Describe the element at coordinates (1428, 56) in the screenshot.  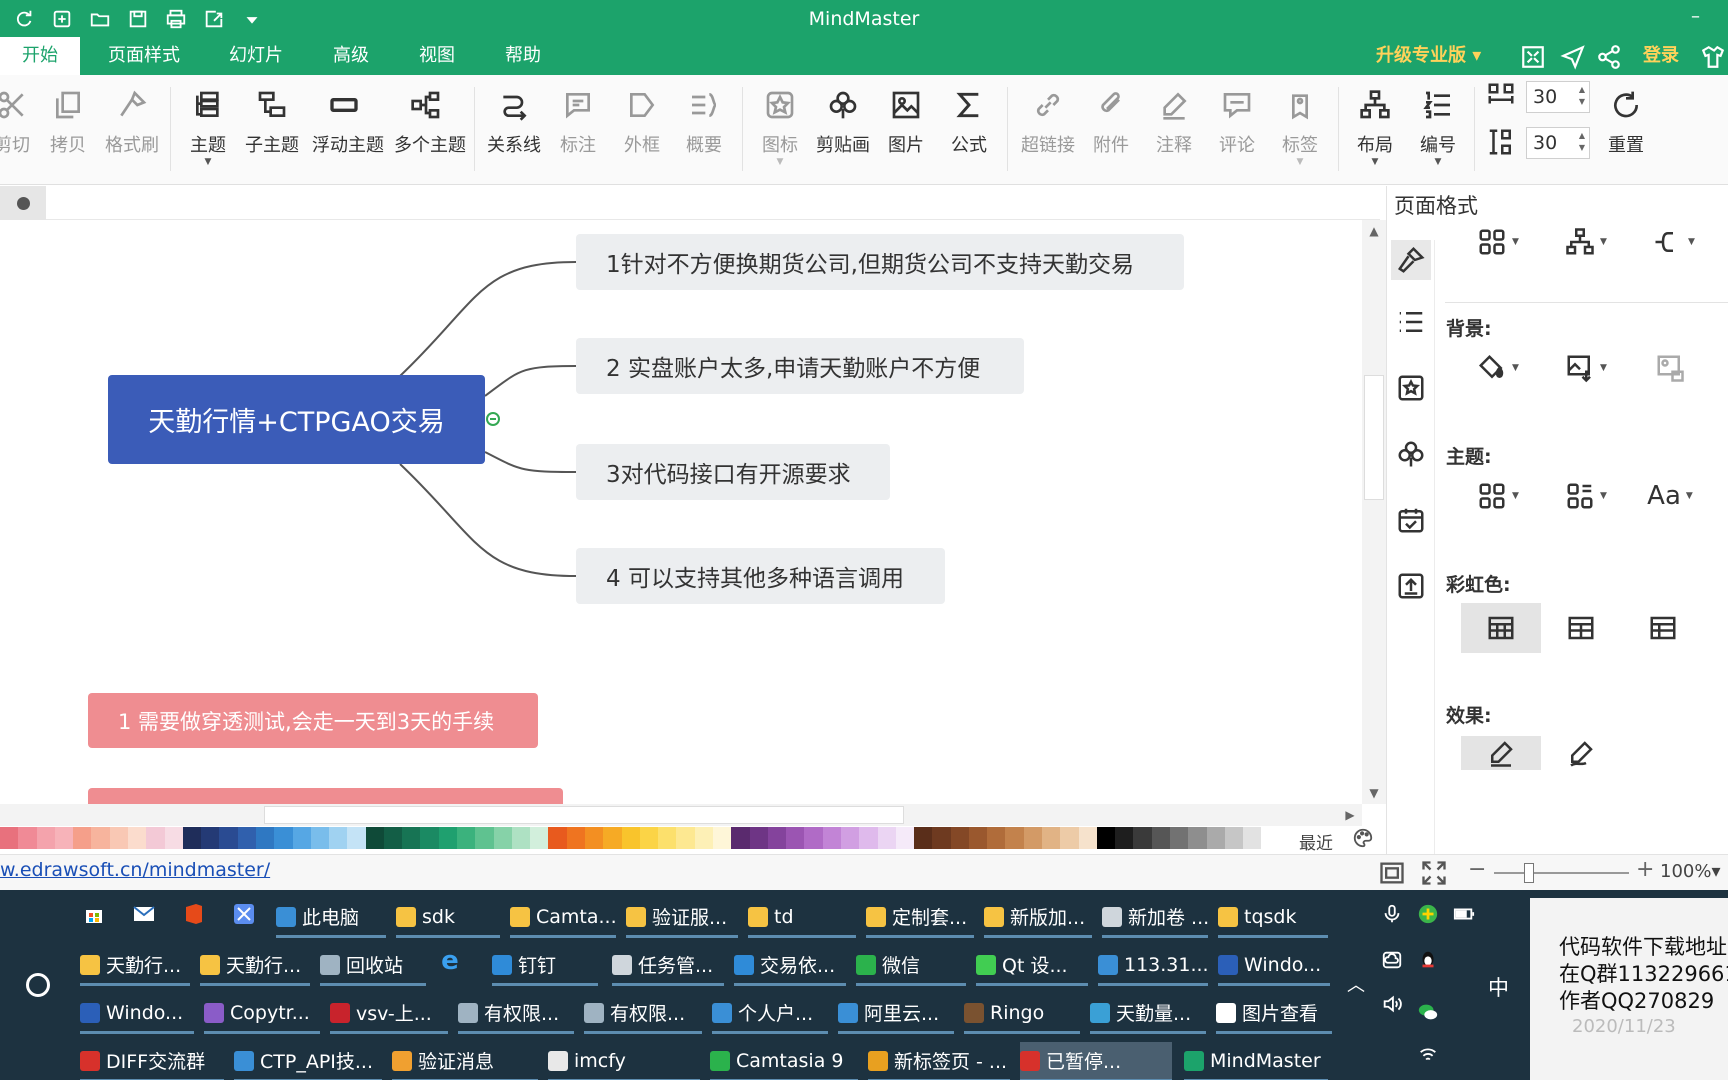
I see `upgrade-pro-button: 升级专业版 ▾` at that location.